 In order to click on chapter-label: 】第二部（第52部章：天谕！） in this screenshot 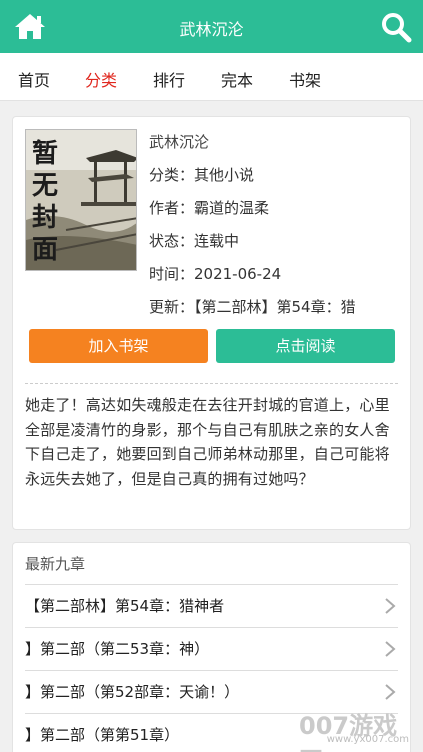, I will do `click(132, 692)`.